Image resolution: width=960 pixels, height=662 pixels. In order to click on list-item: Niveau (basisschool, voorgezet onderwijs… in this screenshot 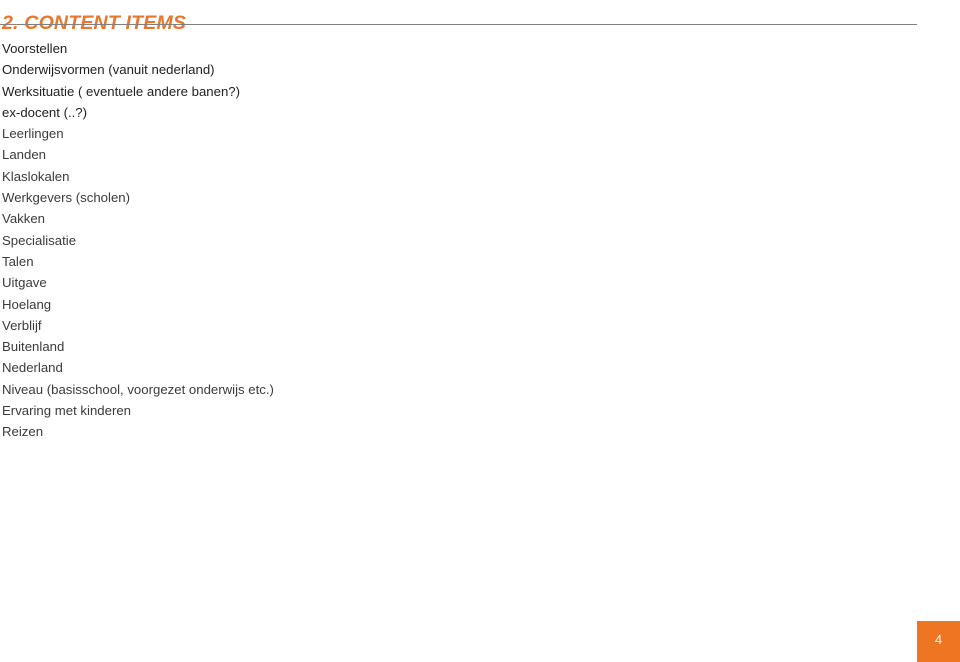, I will do `click(138, 389)`.